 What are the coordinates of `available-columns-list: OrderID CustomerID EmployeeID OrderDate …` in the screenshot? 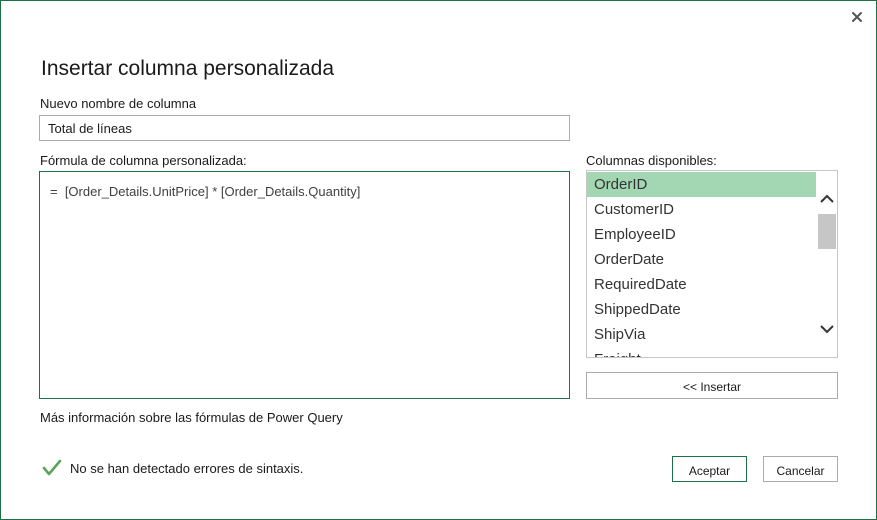 It's located at (712, 264).